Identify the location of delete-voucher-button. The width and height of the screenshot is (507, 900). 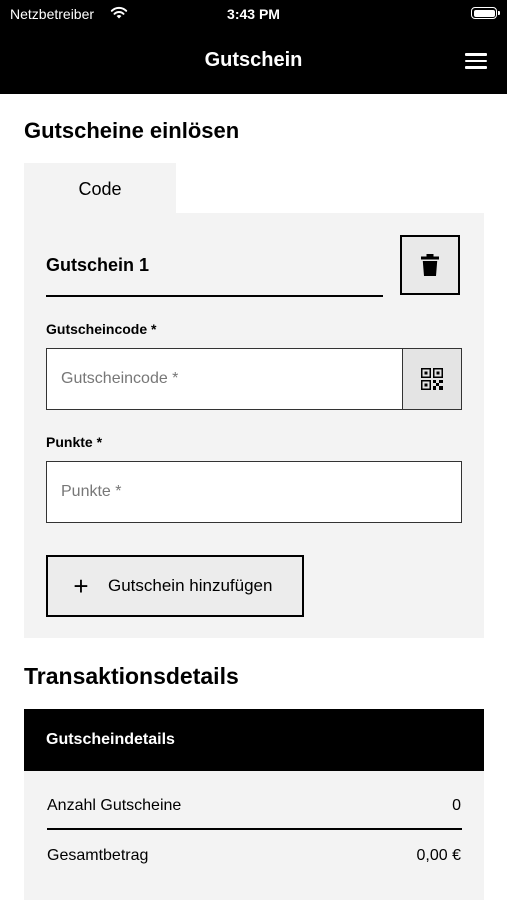
(430, 265).